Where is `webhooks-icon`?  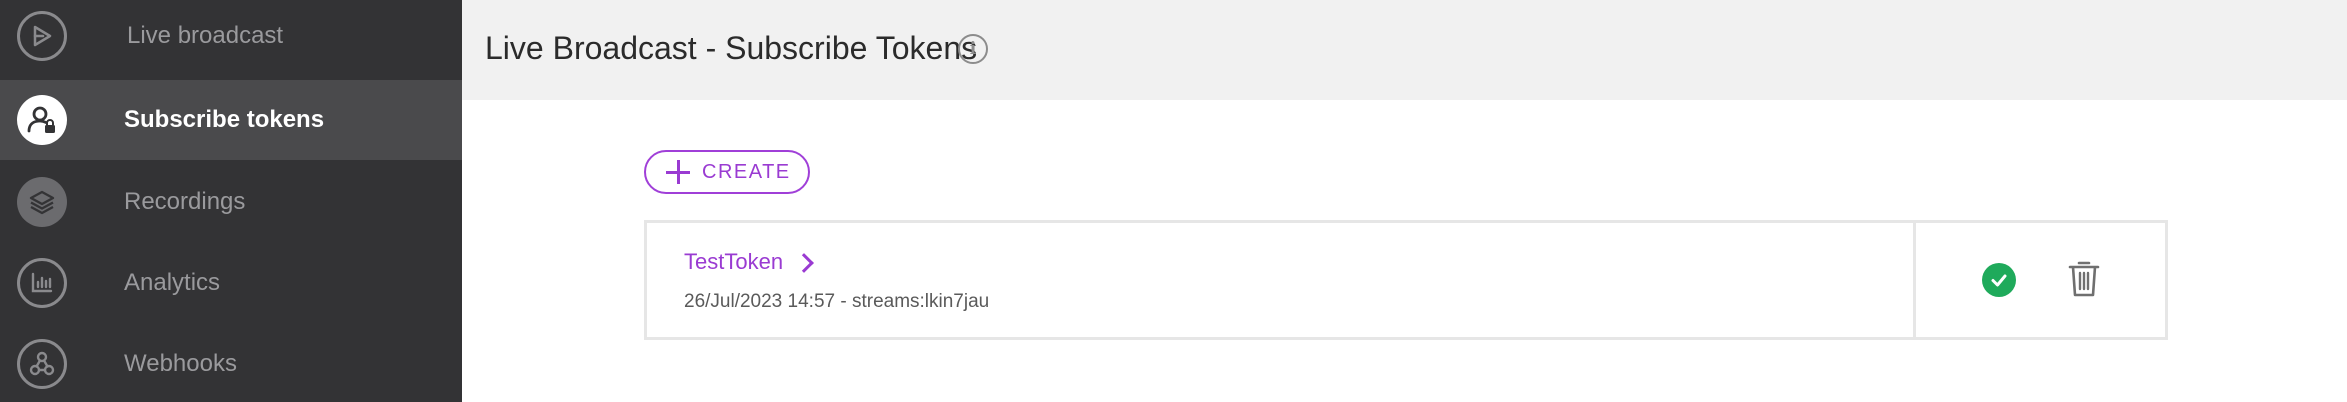
webhooks-icon is located at coordinates (42, 364).